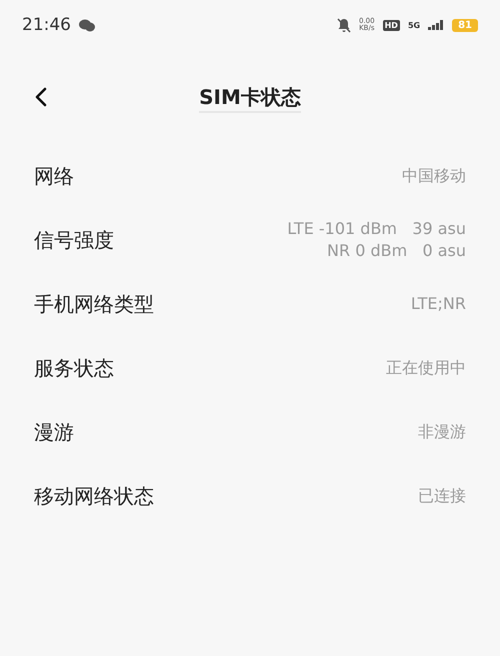 This screenshot has width=500, height=656. I want to click on row-label: 服务状态, so click(74, 368).